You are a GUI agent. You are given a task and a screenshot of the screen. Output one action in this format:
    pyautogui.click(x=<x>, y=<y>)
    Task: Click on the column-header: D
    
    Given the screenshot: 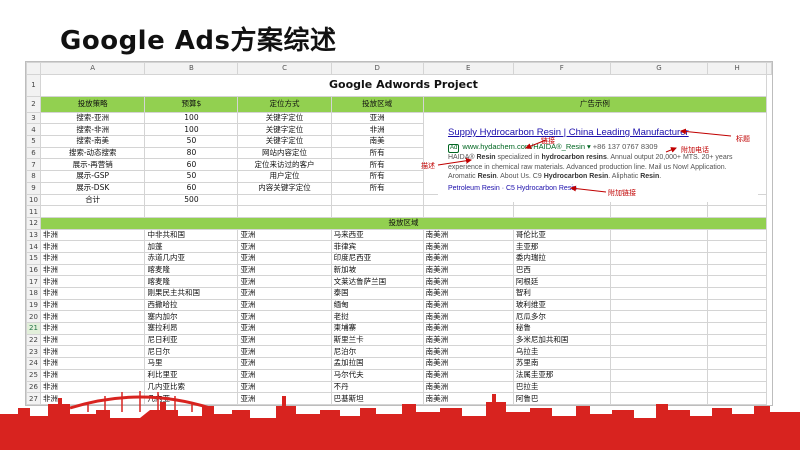 What is the action you would take?
    pyautogui.click(x=377, y=68)
    